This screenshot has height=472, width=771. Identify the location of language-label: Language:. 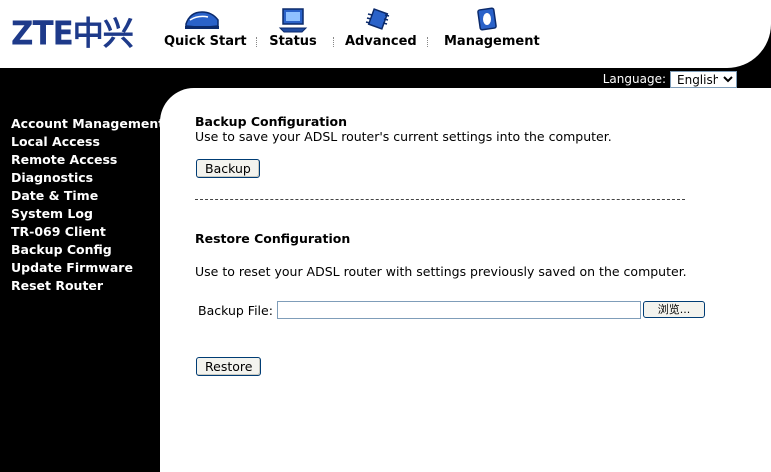
(634, 79).